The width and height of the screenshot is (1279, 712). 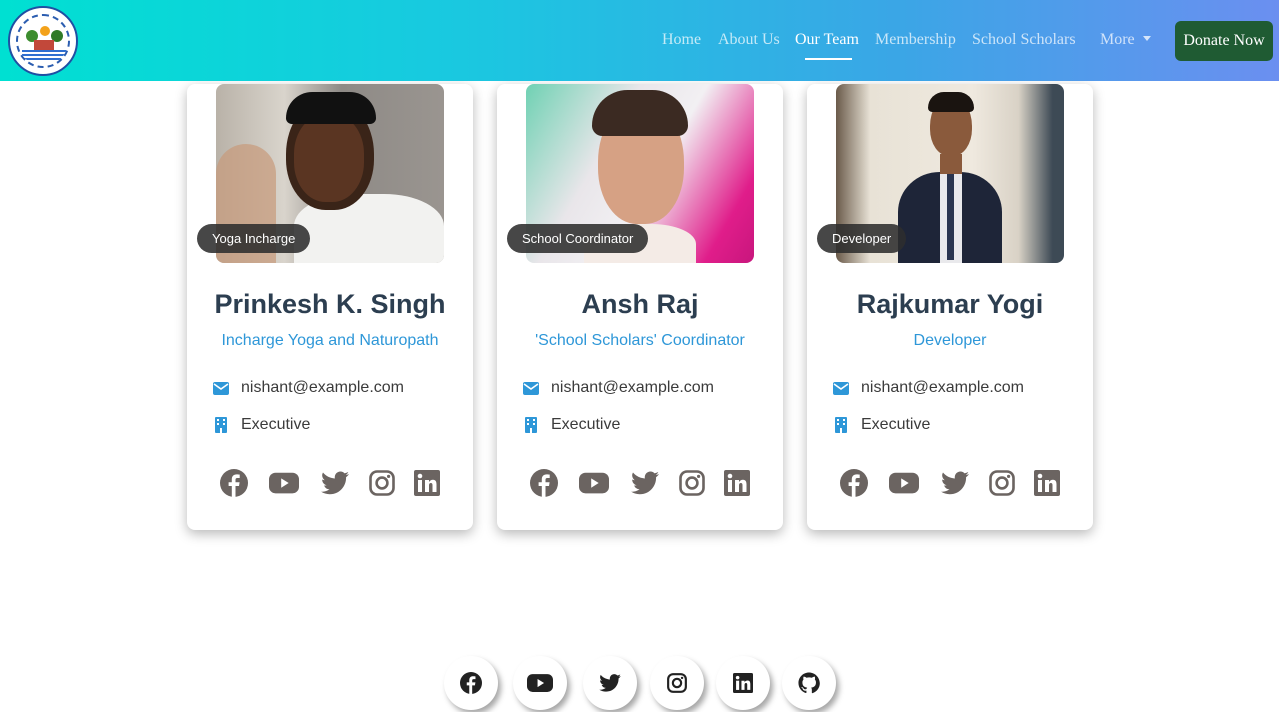 What do you see at coordinates (827, 40) in the screenshot?
I see `nav-link-our-team: Our Team` at bounding box center [827, 40].